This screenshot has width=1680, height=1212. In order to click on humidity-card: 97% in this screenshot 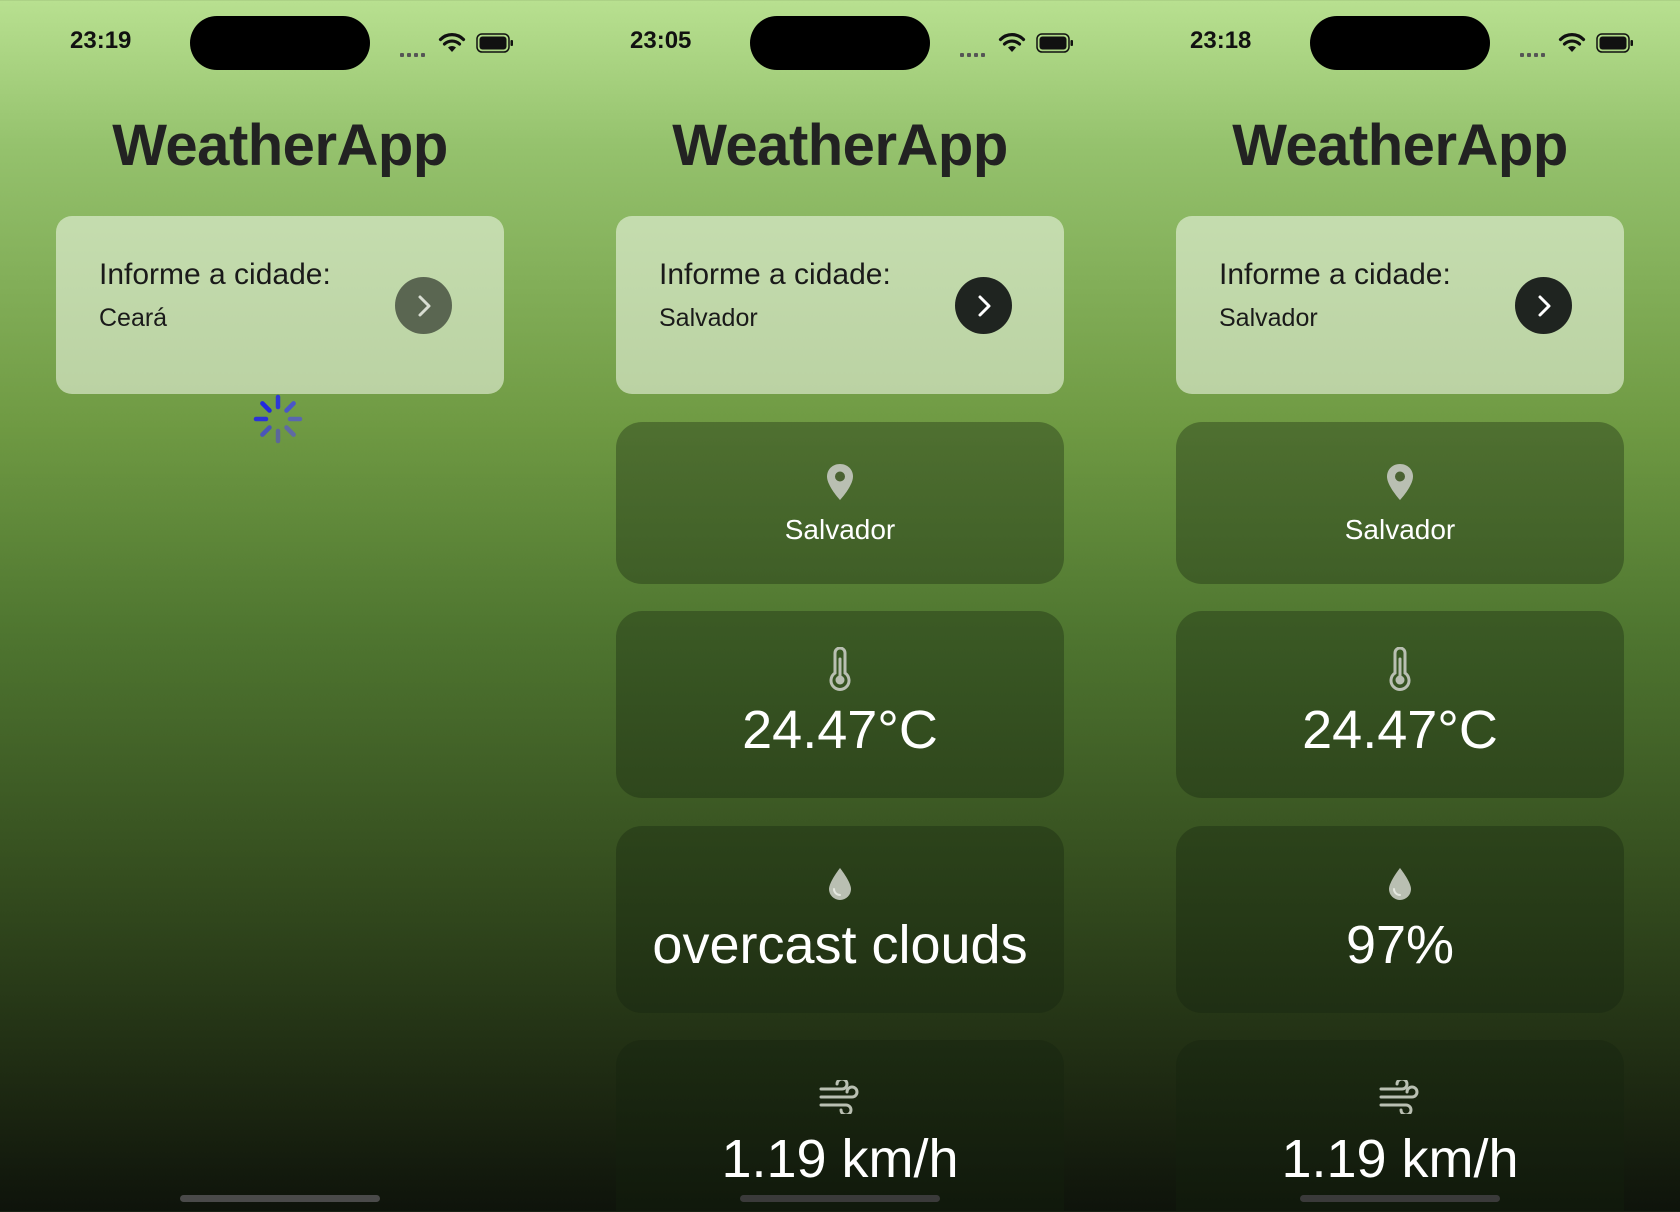, I will do `click(1400, 919)`.